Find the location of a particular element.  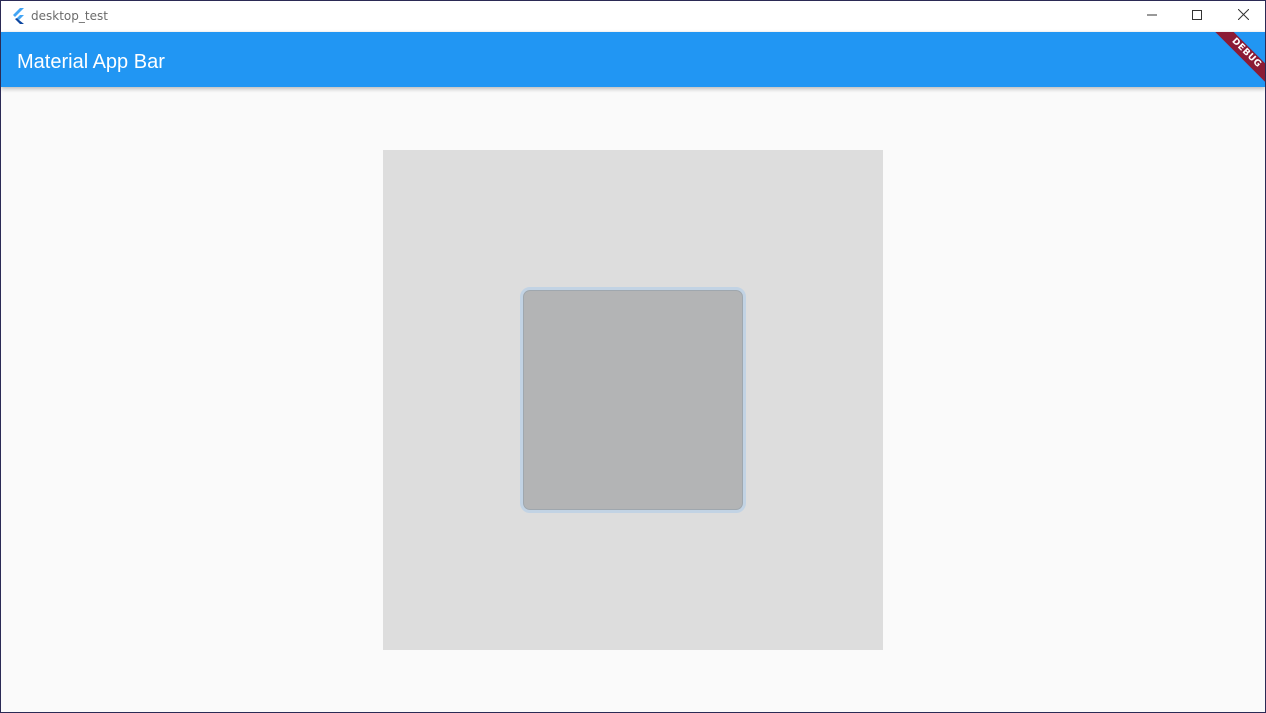

minimize-button is located at coordinates (1152, 16).